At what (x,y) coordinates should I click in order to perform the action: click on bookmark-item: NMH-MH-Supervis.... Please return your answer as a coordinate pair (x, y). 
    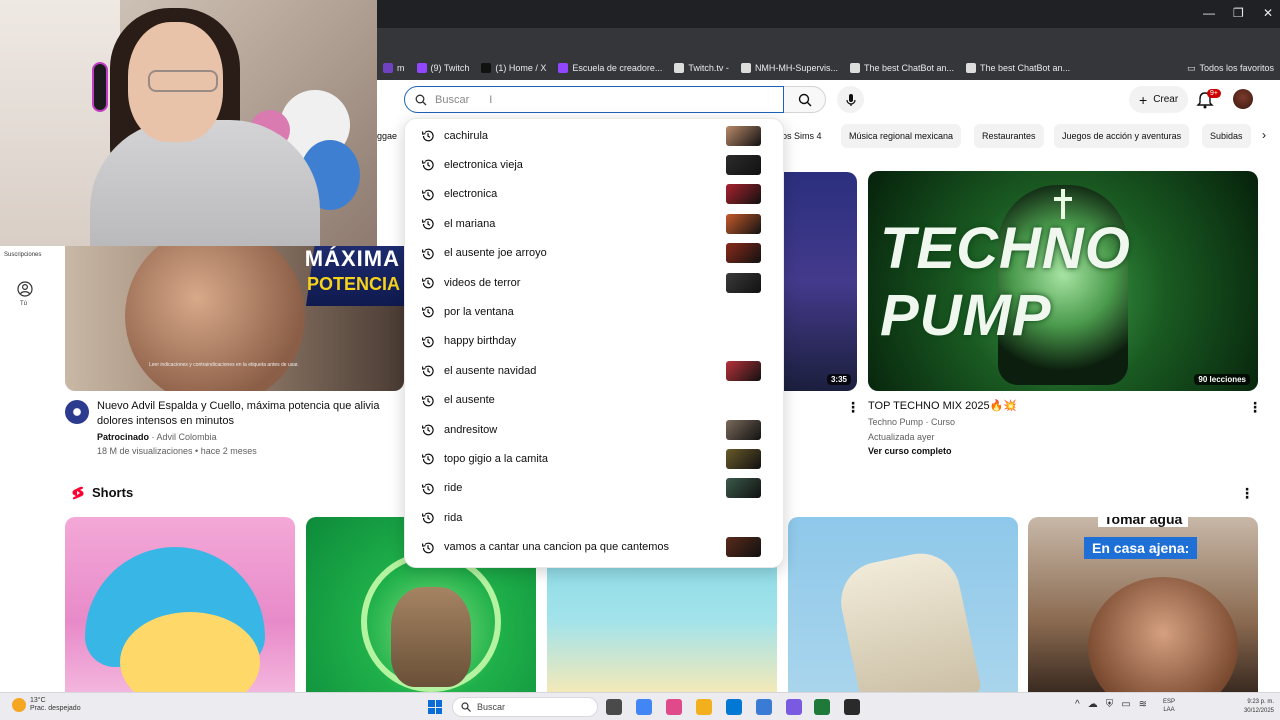
    Looking at the image, I should click on (789, 68).